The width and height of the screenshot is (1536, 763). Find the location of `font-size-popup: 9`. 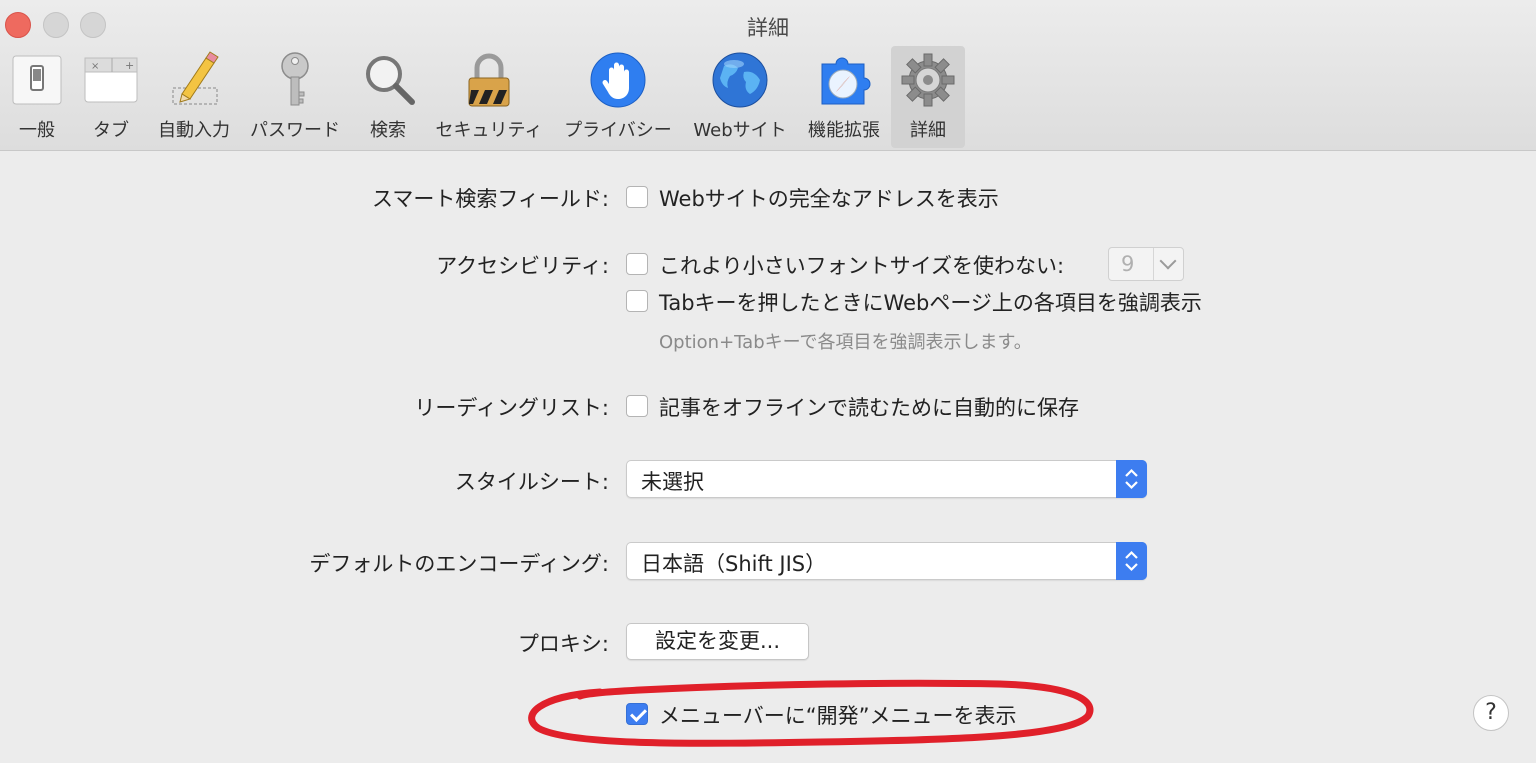

font-size-popup: 9 is located at coordinates (1146, 264).